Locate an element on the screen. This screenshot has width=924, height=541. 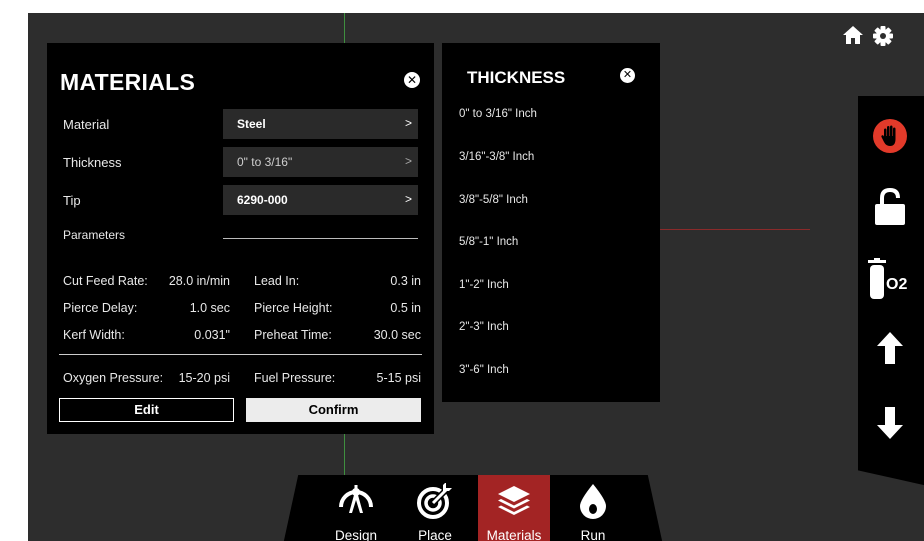
params-divider is located at coordinates (240, 354).